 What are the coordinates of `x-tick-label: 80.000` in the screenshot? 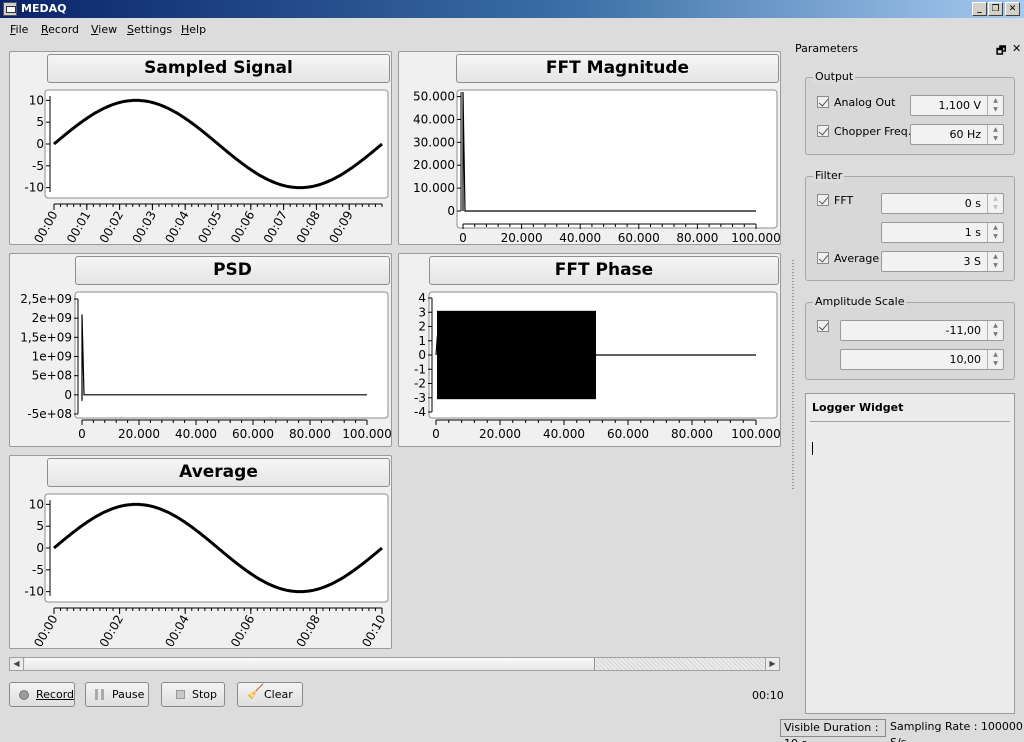 It's located at (697, 238).